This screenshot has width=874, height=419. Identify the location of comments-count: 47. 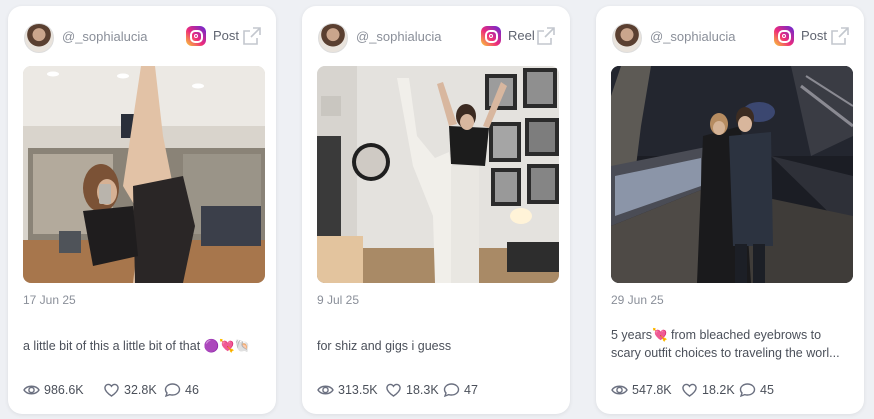
(471, 390).